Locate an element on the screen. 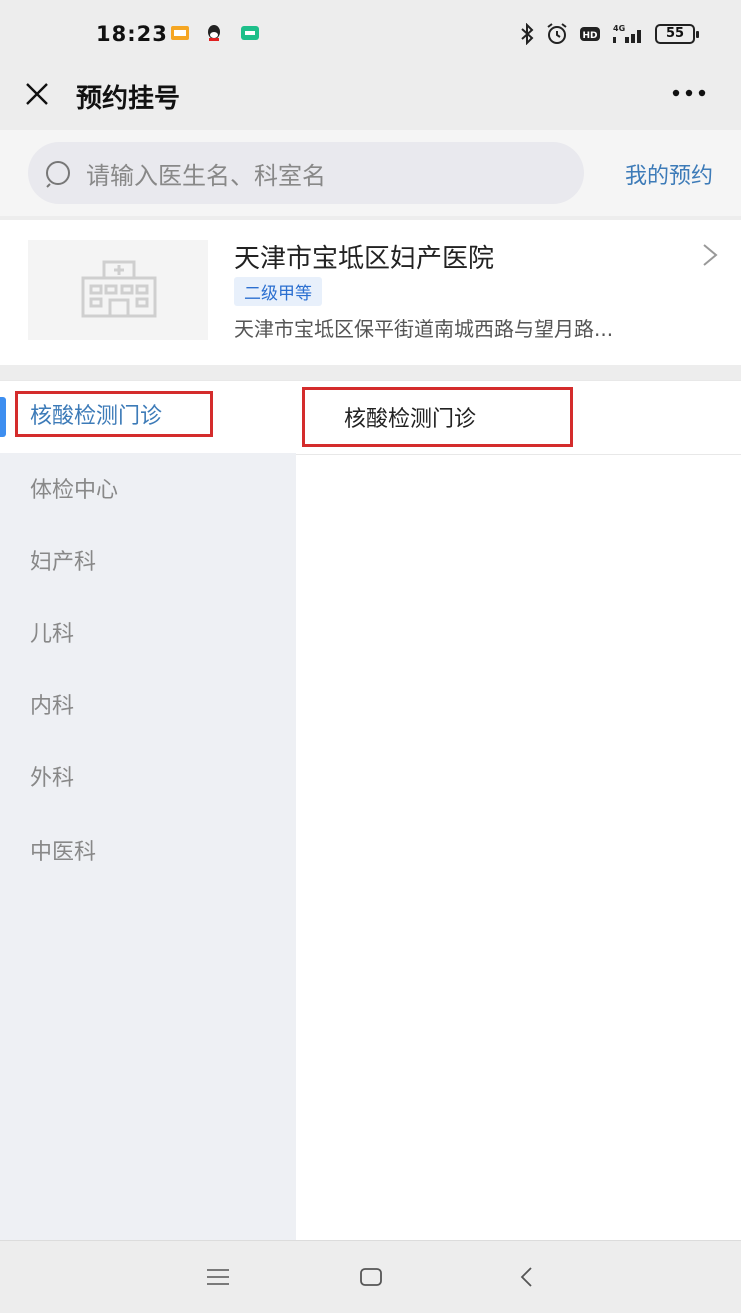 The height and width of the screenshot is (1313, 741). close-icon is located at coordinates (37, 94).